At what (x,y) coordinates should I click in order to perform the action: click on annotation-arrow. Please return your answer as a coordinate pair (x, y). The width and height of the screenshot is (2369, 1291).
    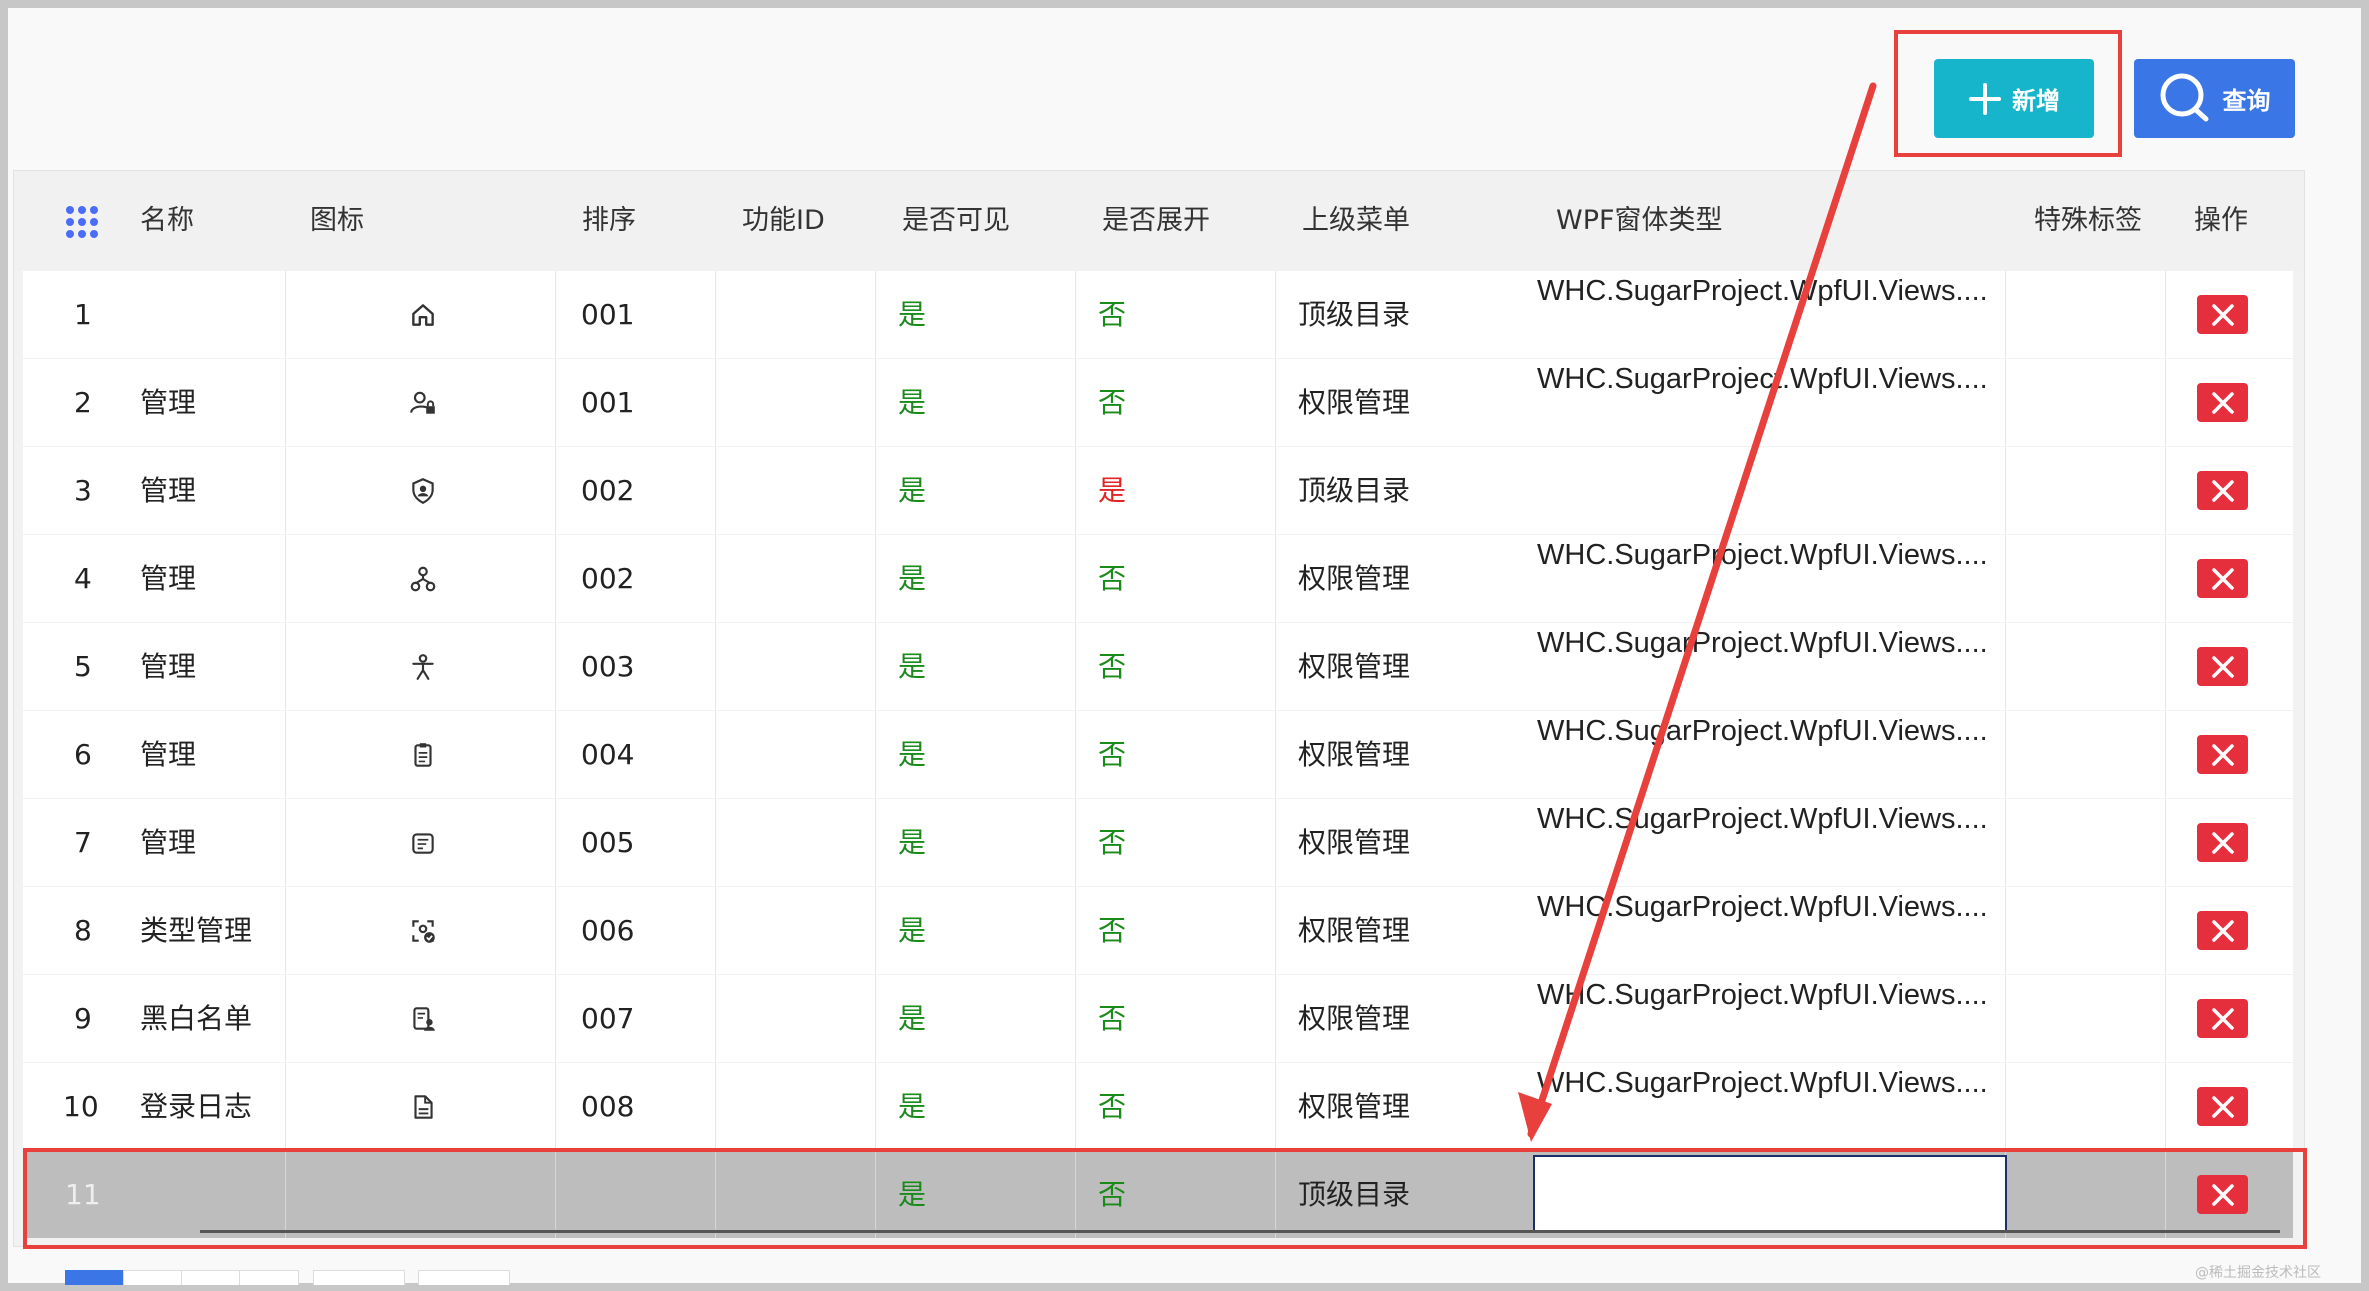
    Looking at the image, I should click on (1697, 612).